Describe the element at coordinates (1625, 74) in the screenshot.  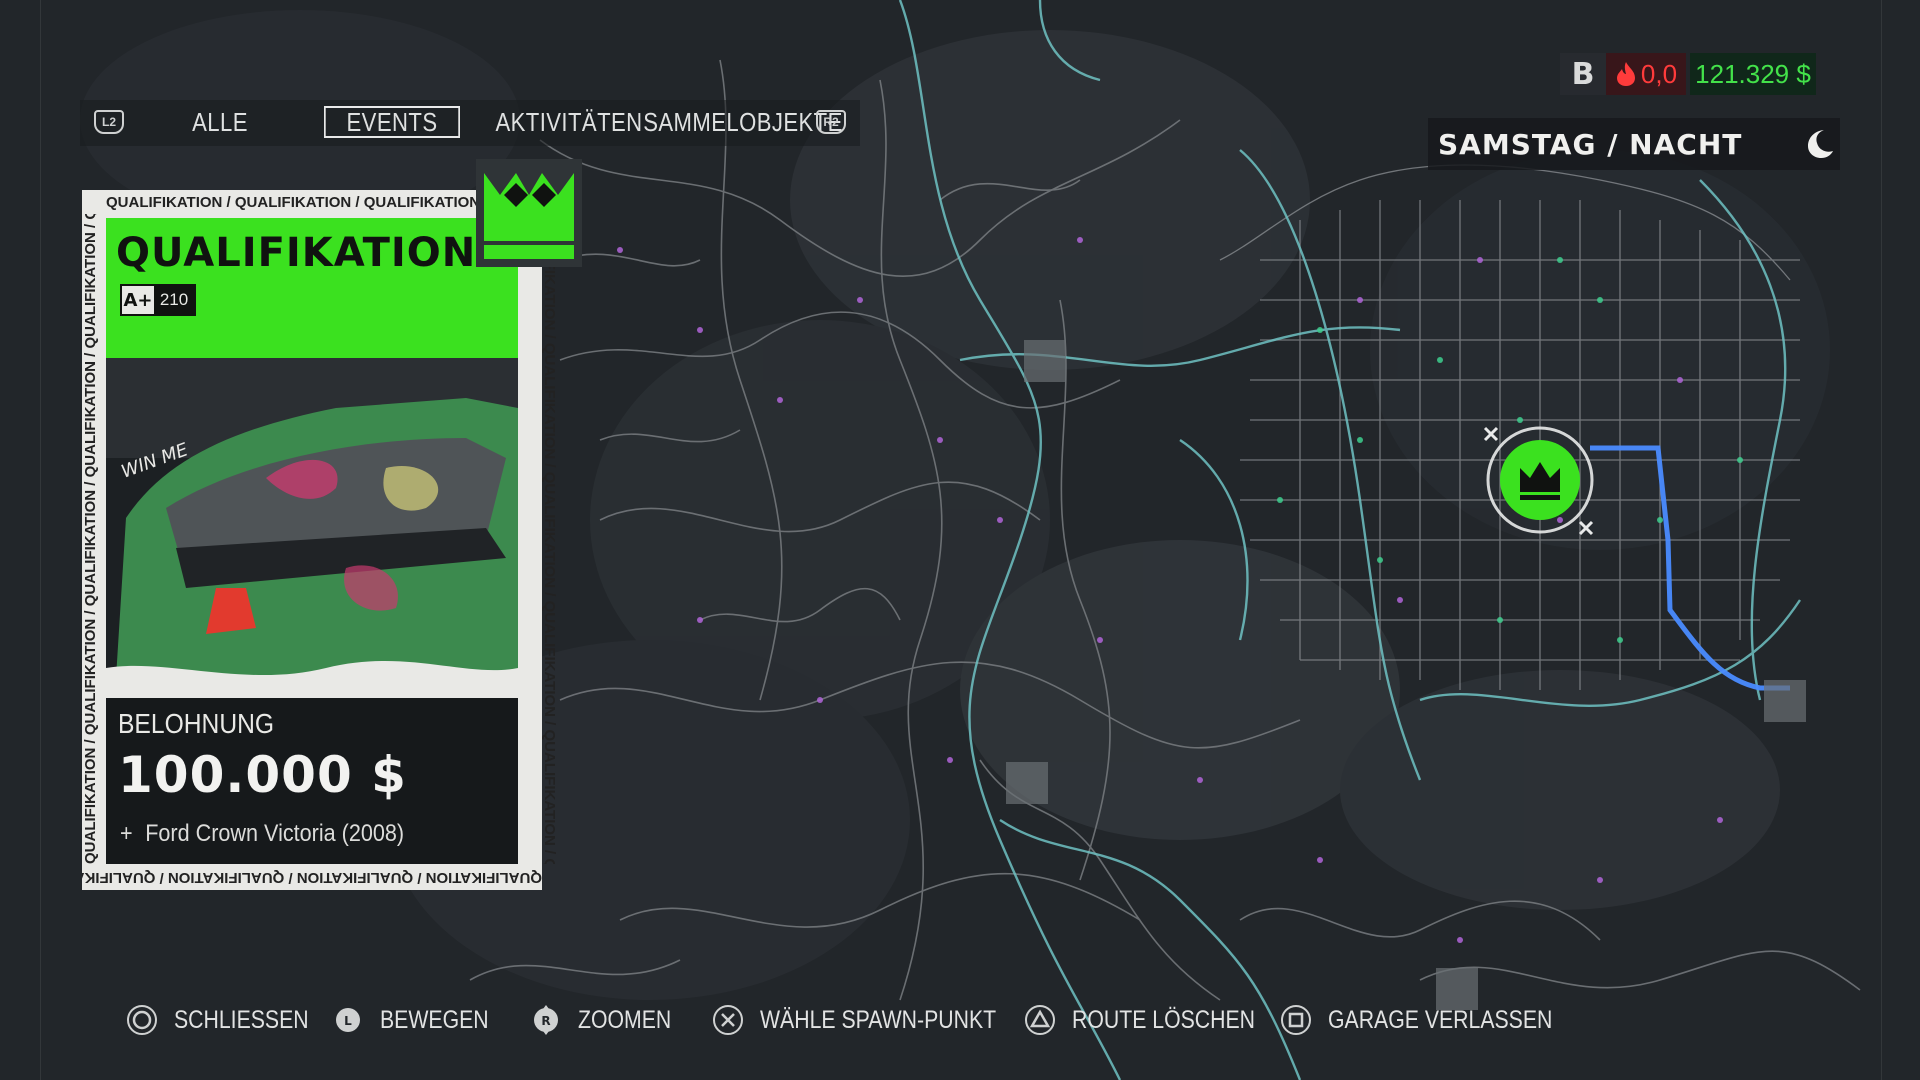
I see `flame-icon` at that location.